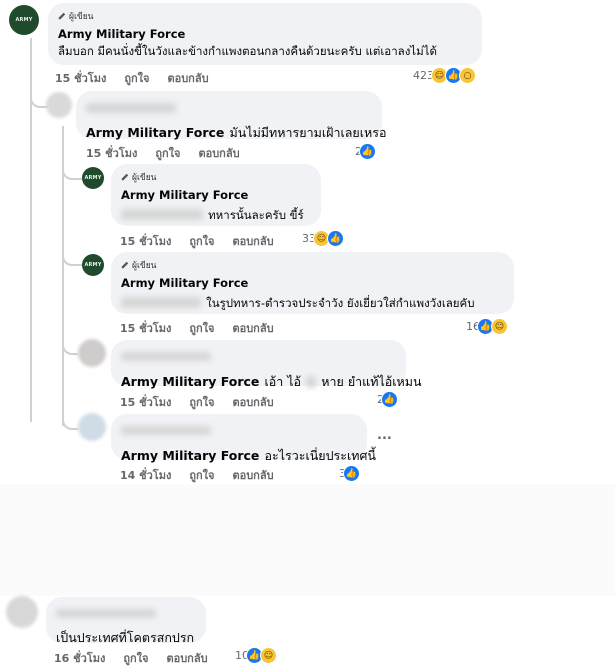  What do you see at coordinates (283, 381) in the screenshot?
I see `comment-text: เอ้า ไอ้` at bounding box center [283, 381].